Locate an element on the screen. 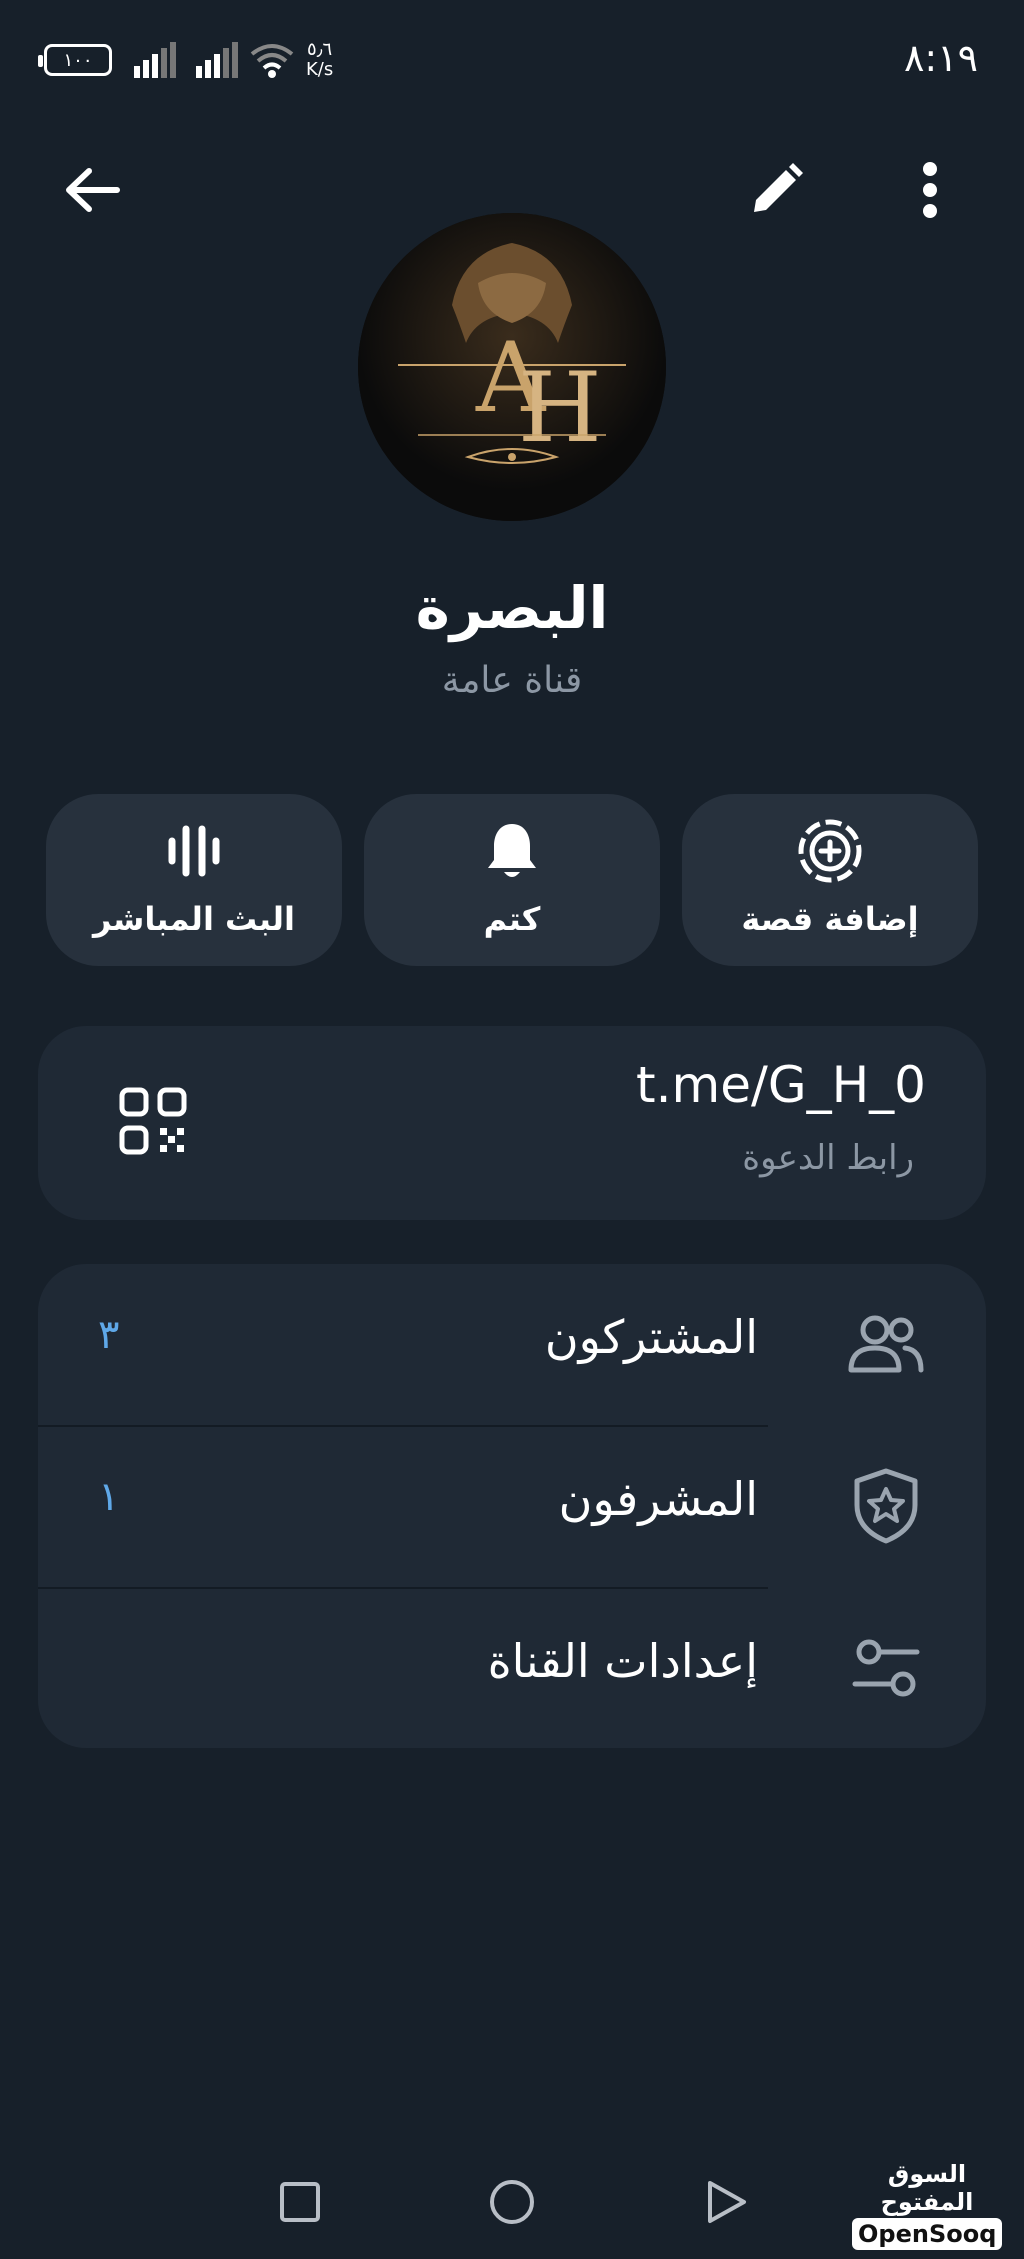  home-button is located at coordinates (512, 2202).